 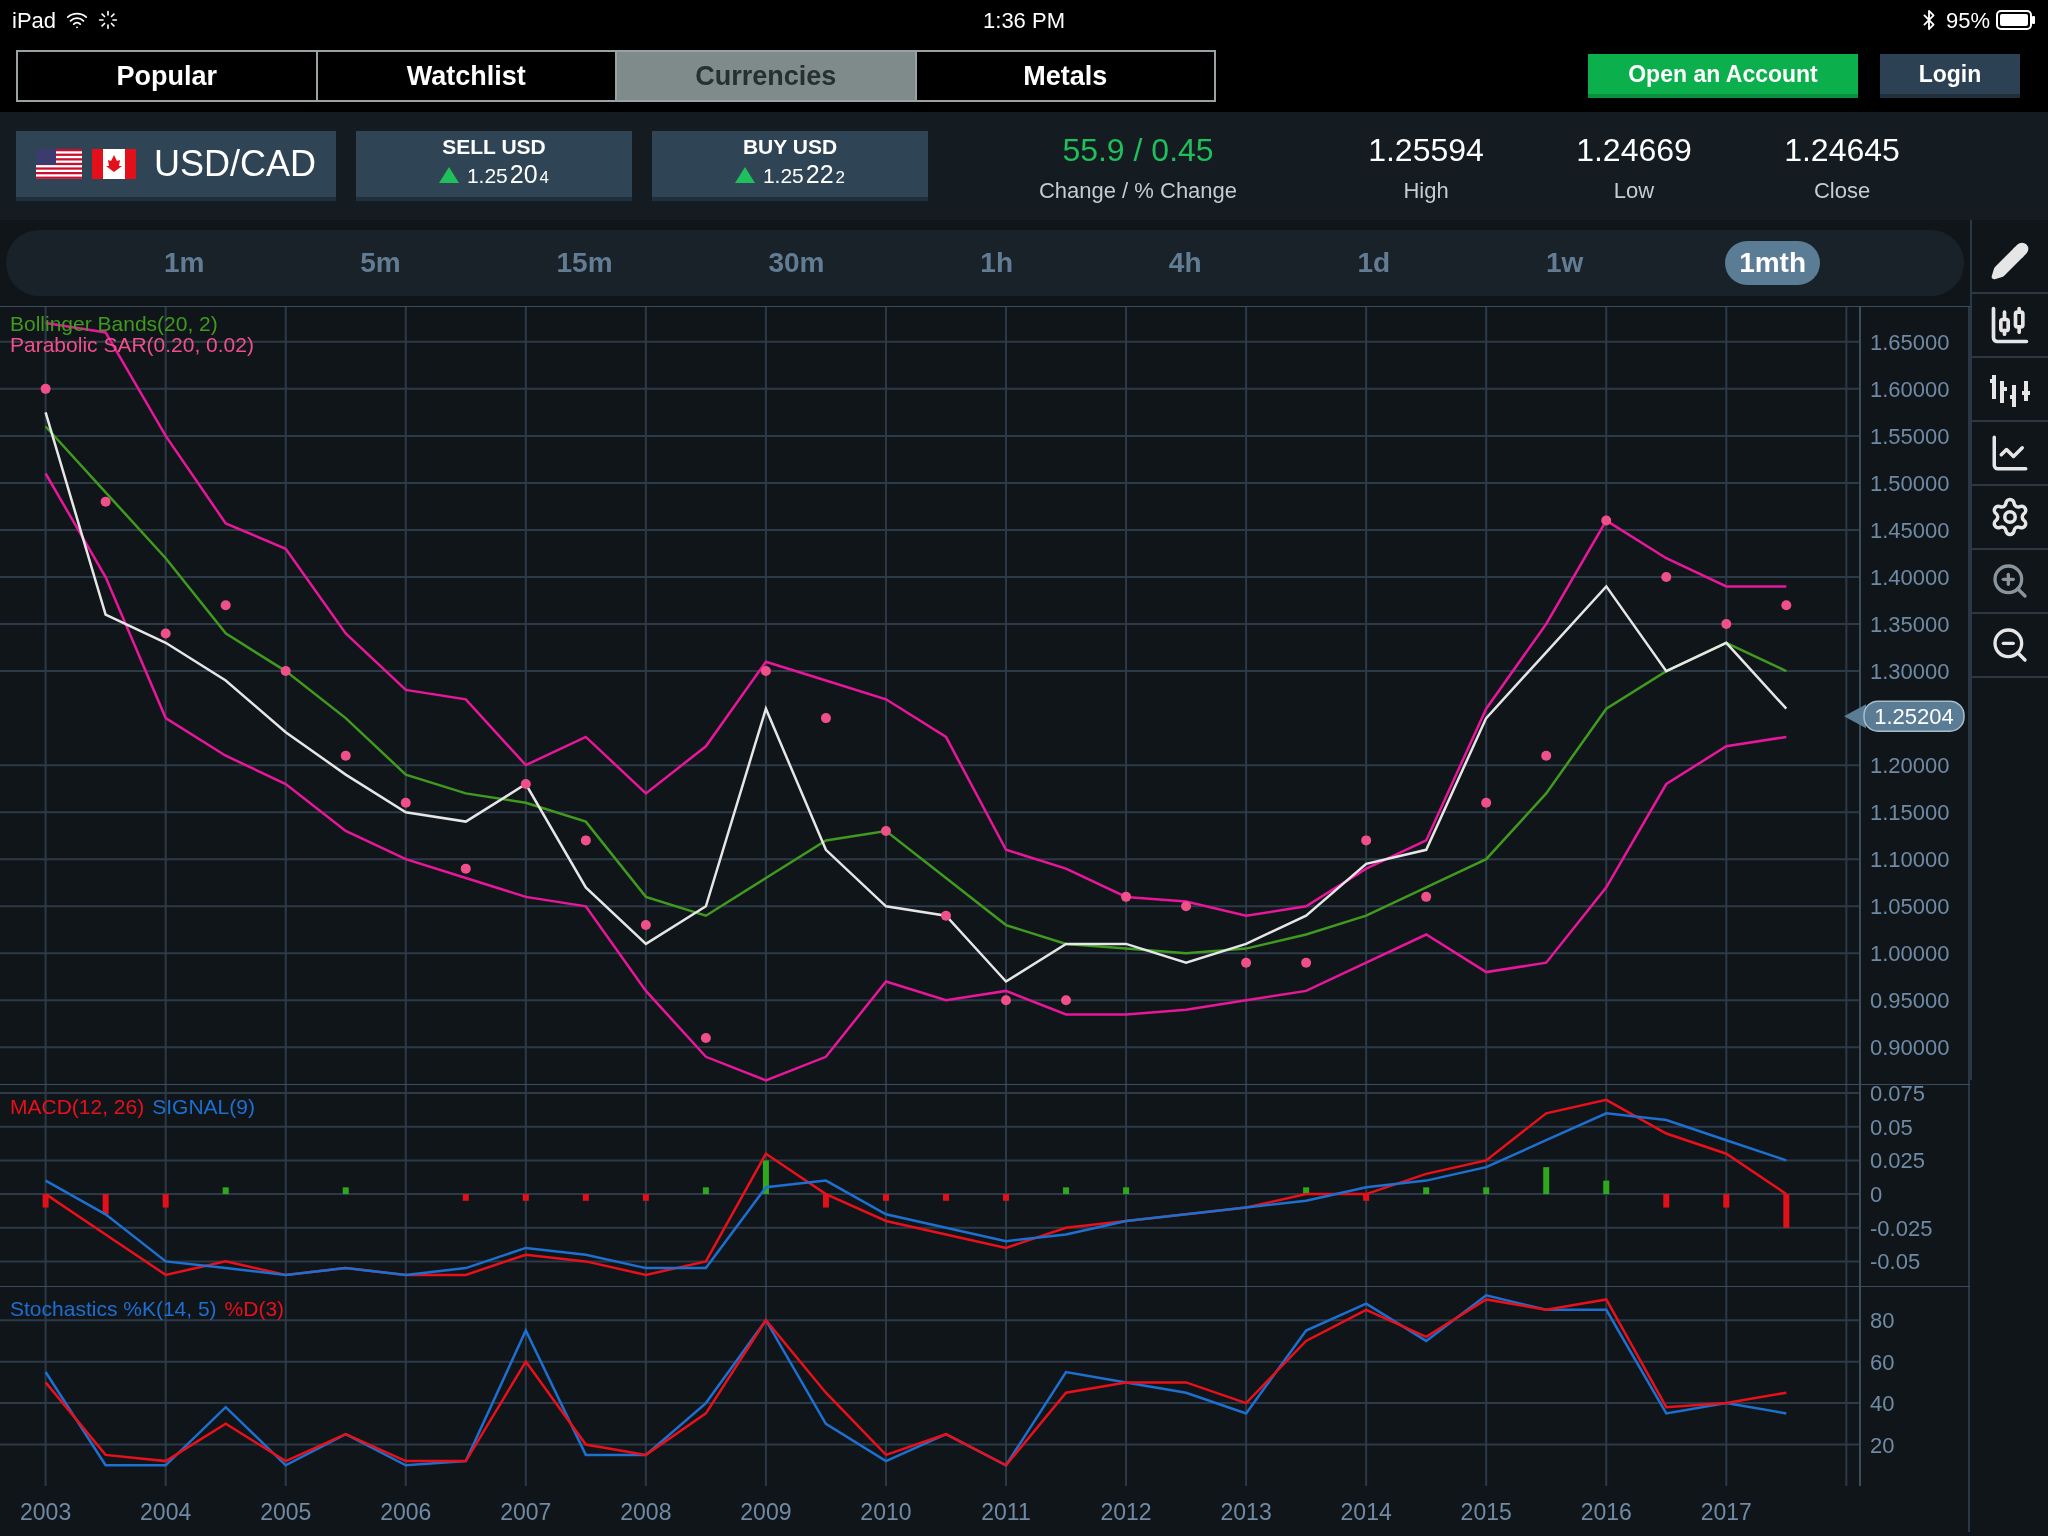 What do you see at coordinates (646, 1512) in the screenshot?
I see `axis-label: 2008` at bounding box center [646, 1512].